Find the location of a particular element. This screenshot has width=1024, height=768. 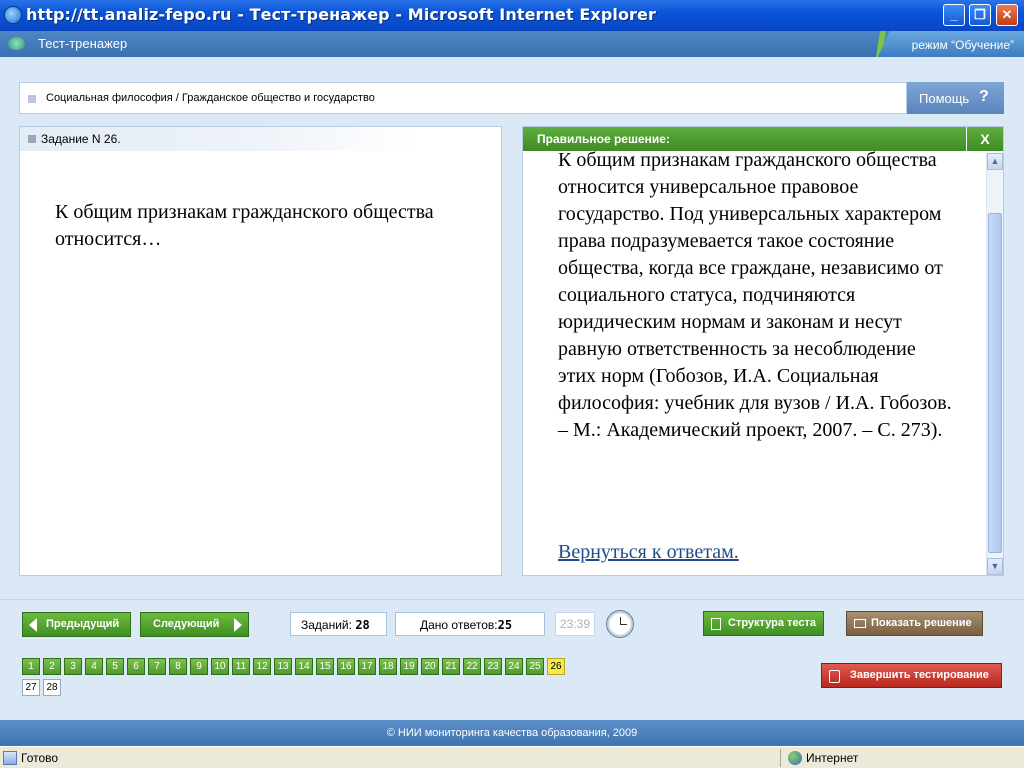

task-number-button: 26 is located at coordinates (556, 666).